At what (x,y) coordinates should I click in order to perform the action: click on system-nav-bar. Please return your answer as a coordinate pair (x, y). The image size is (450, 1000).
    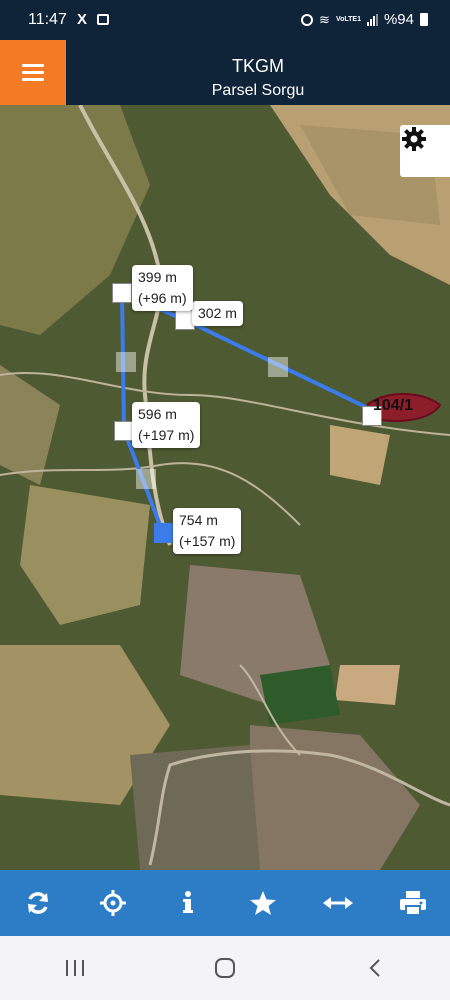
    Looking at the image, I should click on (225, 968).